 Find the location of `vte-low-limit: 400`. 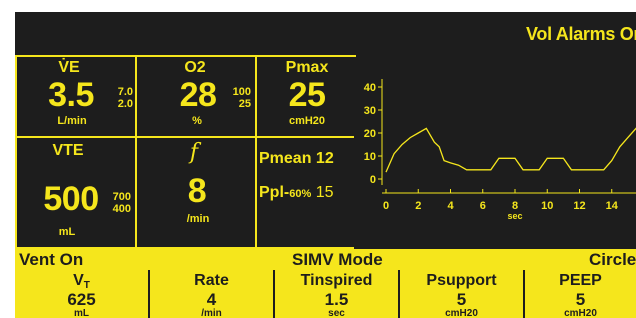

vte-low-limit: 400 is located at coordinates (121, 209).